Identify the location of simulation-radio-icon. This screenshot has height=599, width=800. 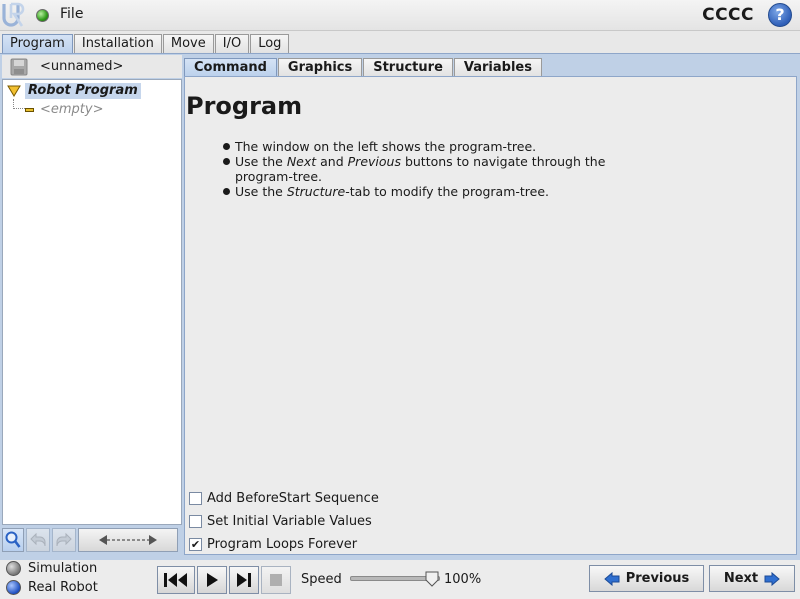
(13, 568).